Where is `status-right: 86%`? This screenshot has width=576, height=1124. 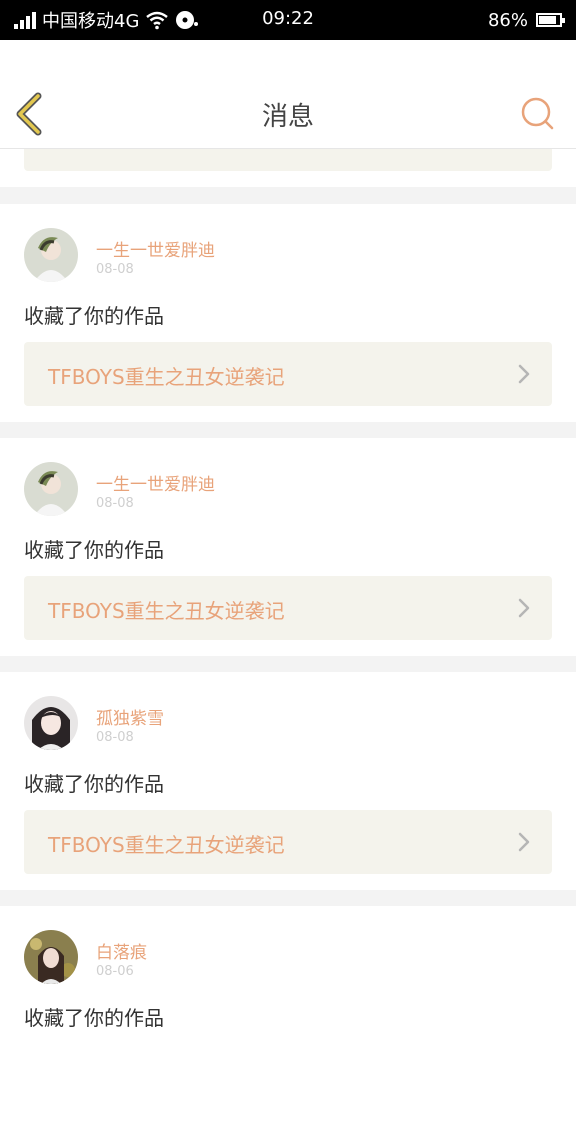
status-right: 86% is located at coordinates (526, 20).